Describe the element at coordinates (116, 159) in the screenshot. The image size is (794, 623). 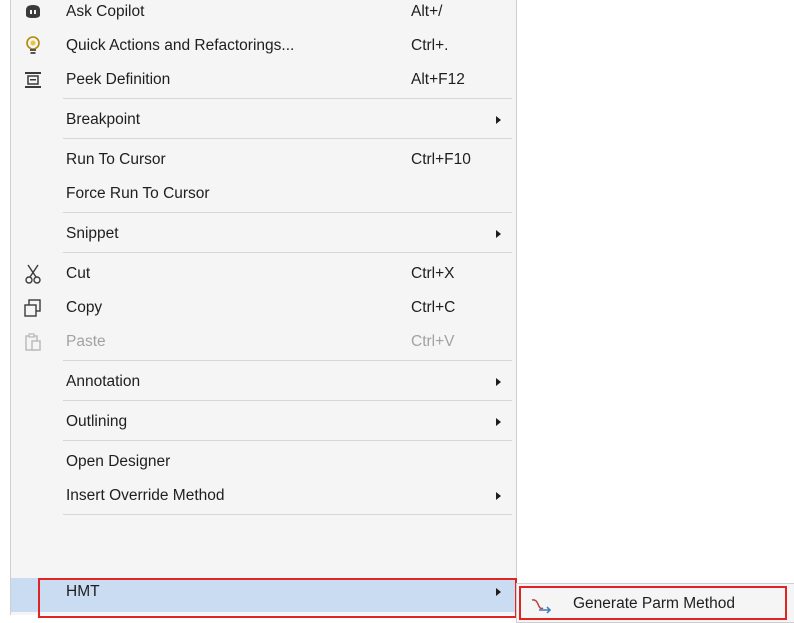
I see `menu-item-label: Run To Cursor` at that location.